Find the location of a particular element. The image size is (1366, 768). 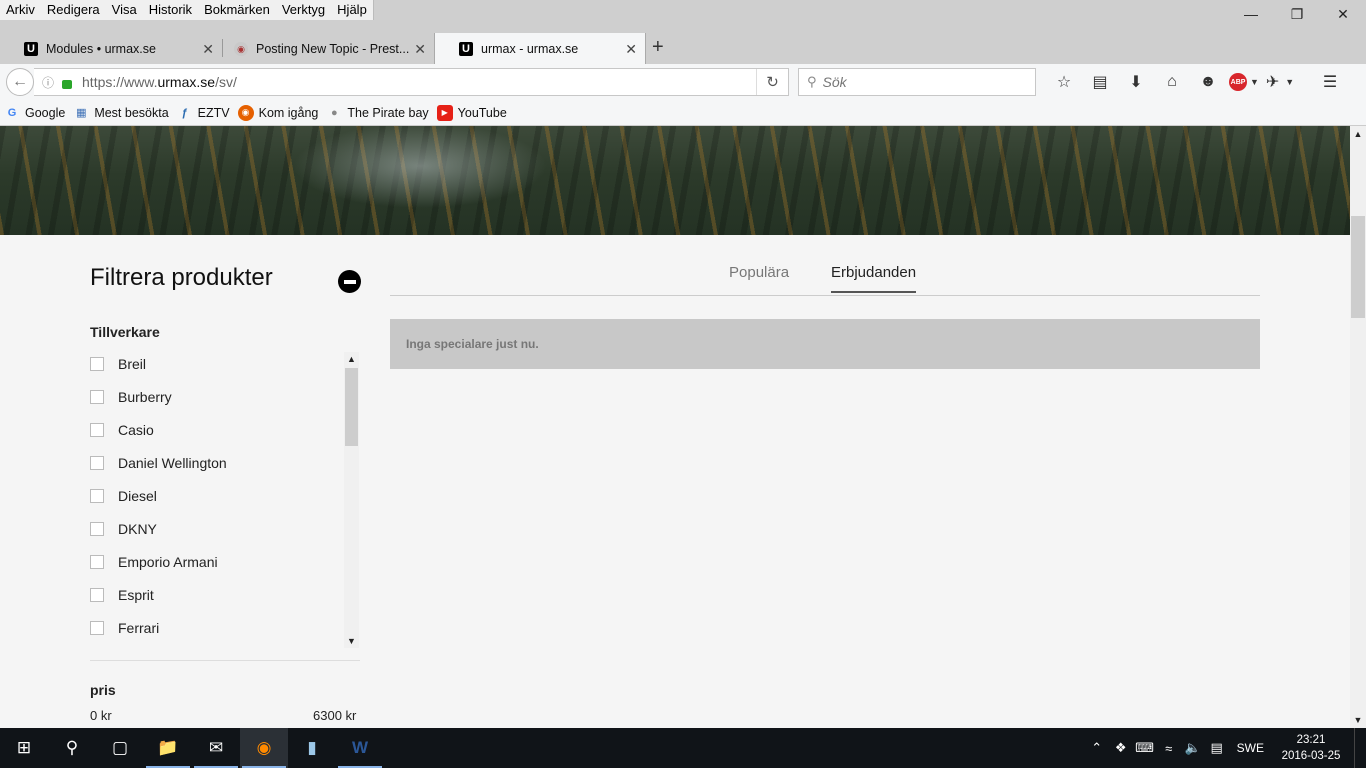

show-desktop-button is located at coordinates (1360, 748).